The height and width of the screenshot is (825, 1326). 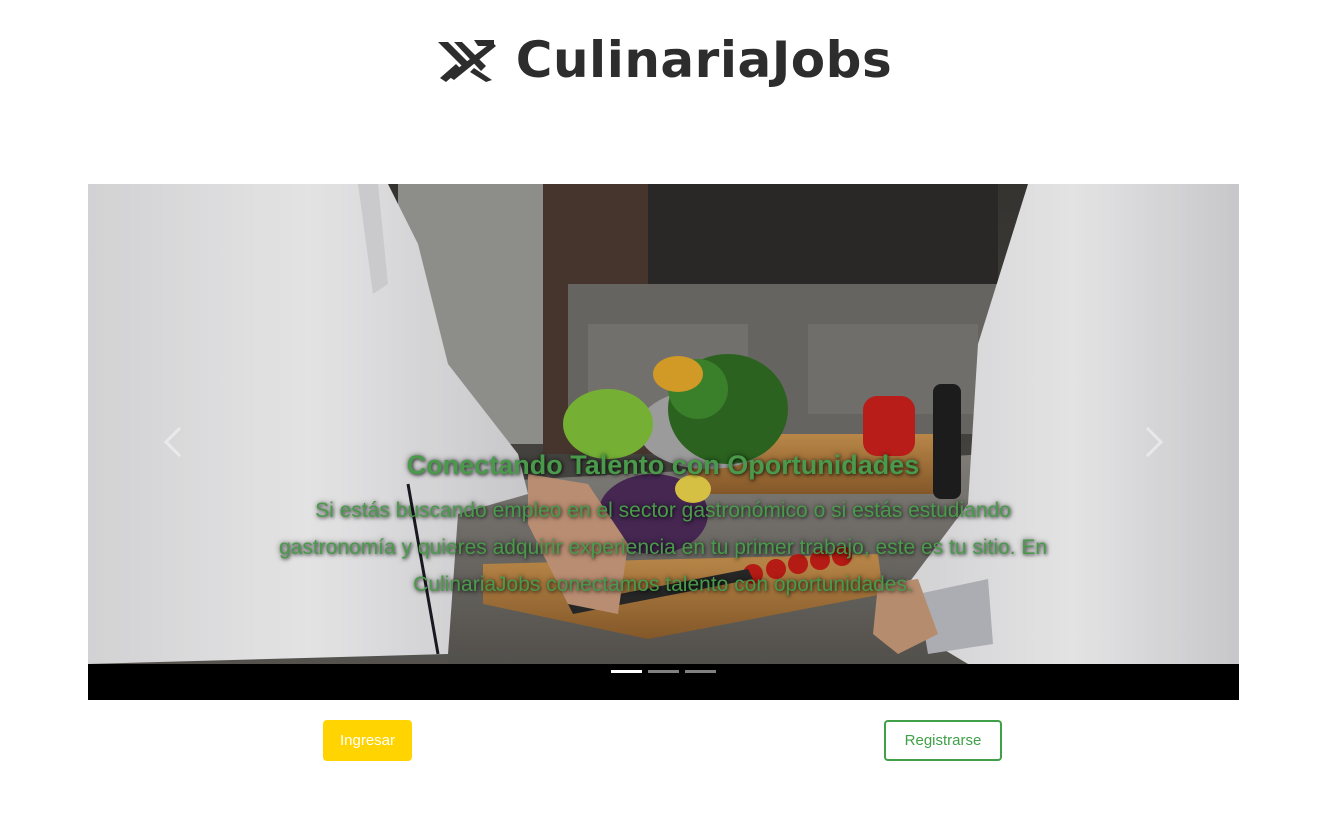 I want to click on chevron-right-icon, so click(x=1154, y=442).